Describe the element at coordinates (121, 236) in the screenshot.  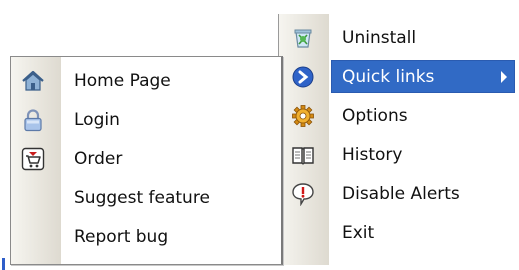
I see `menu-item-label: Report bug` at that location.